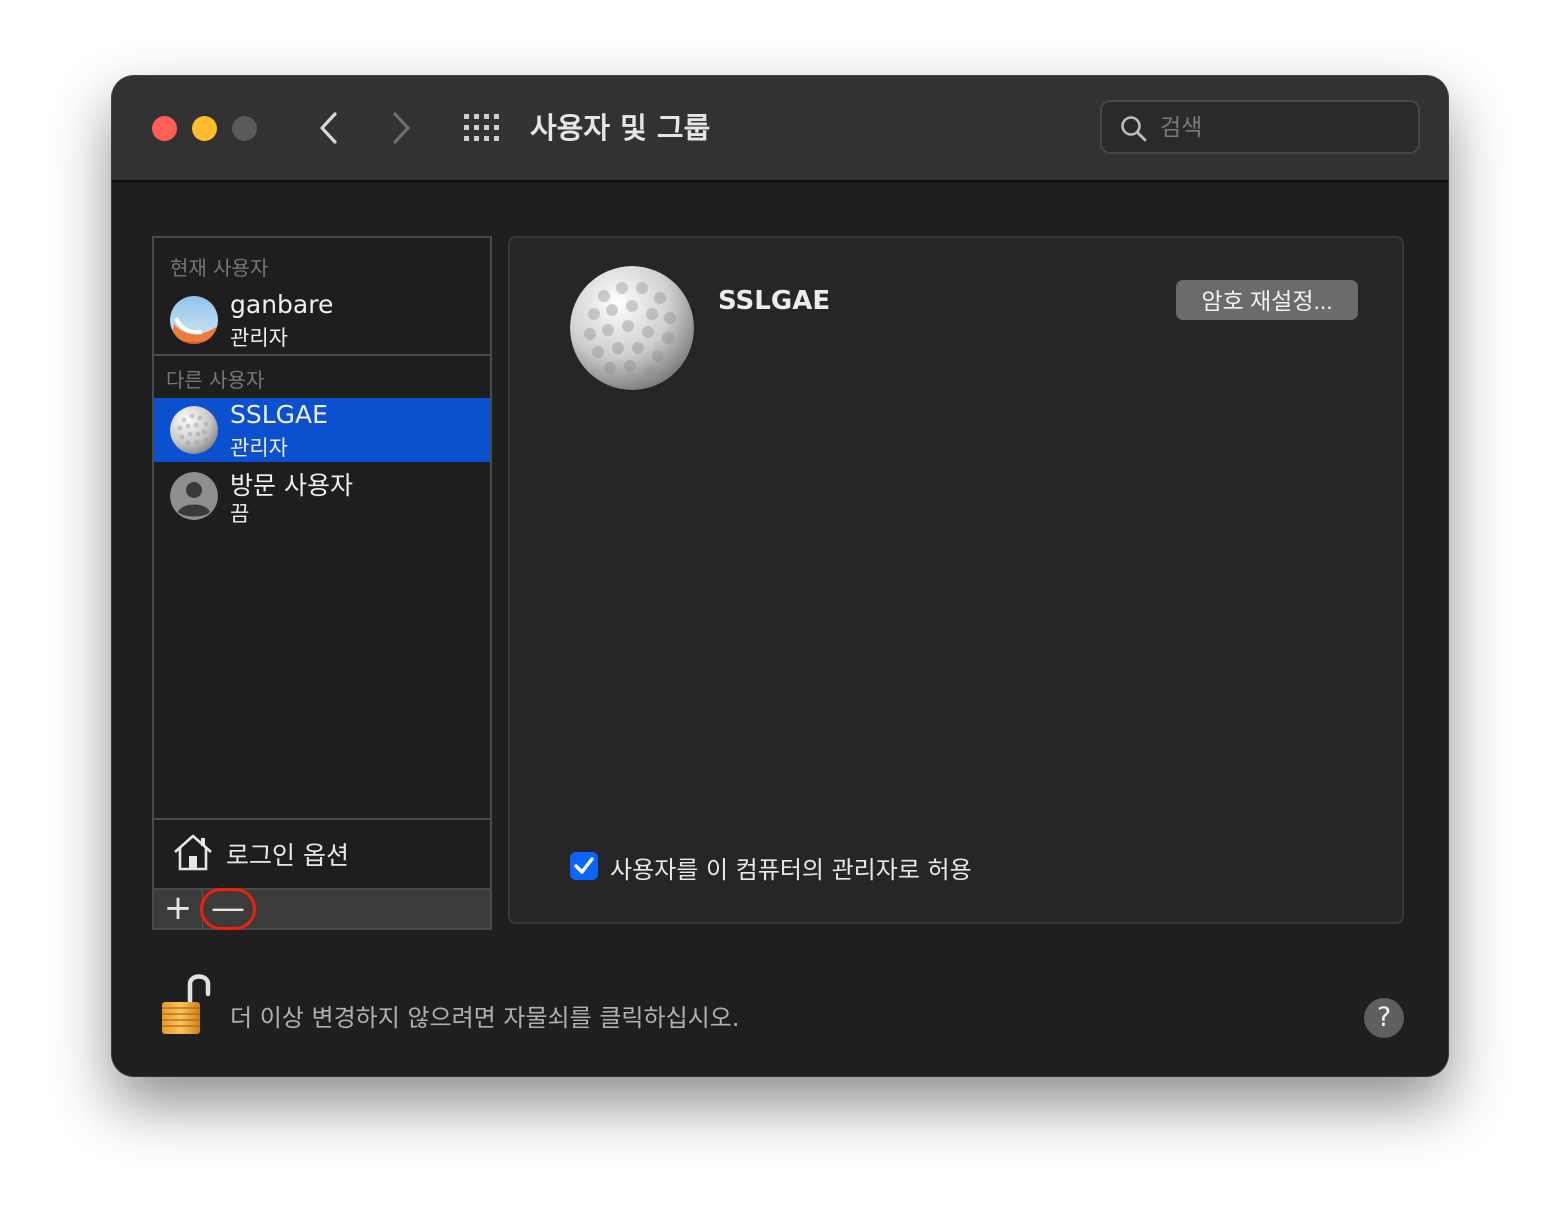 The image size is (1560, 1224). I want to click on zoom-button, so click(244, 128).